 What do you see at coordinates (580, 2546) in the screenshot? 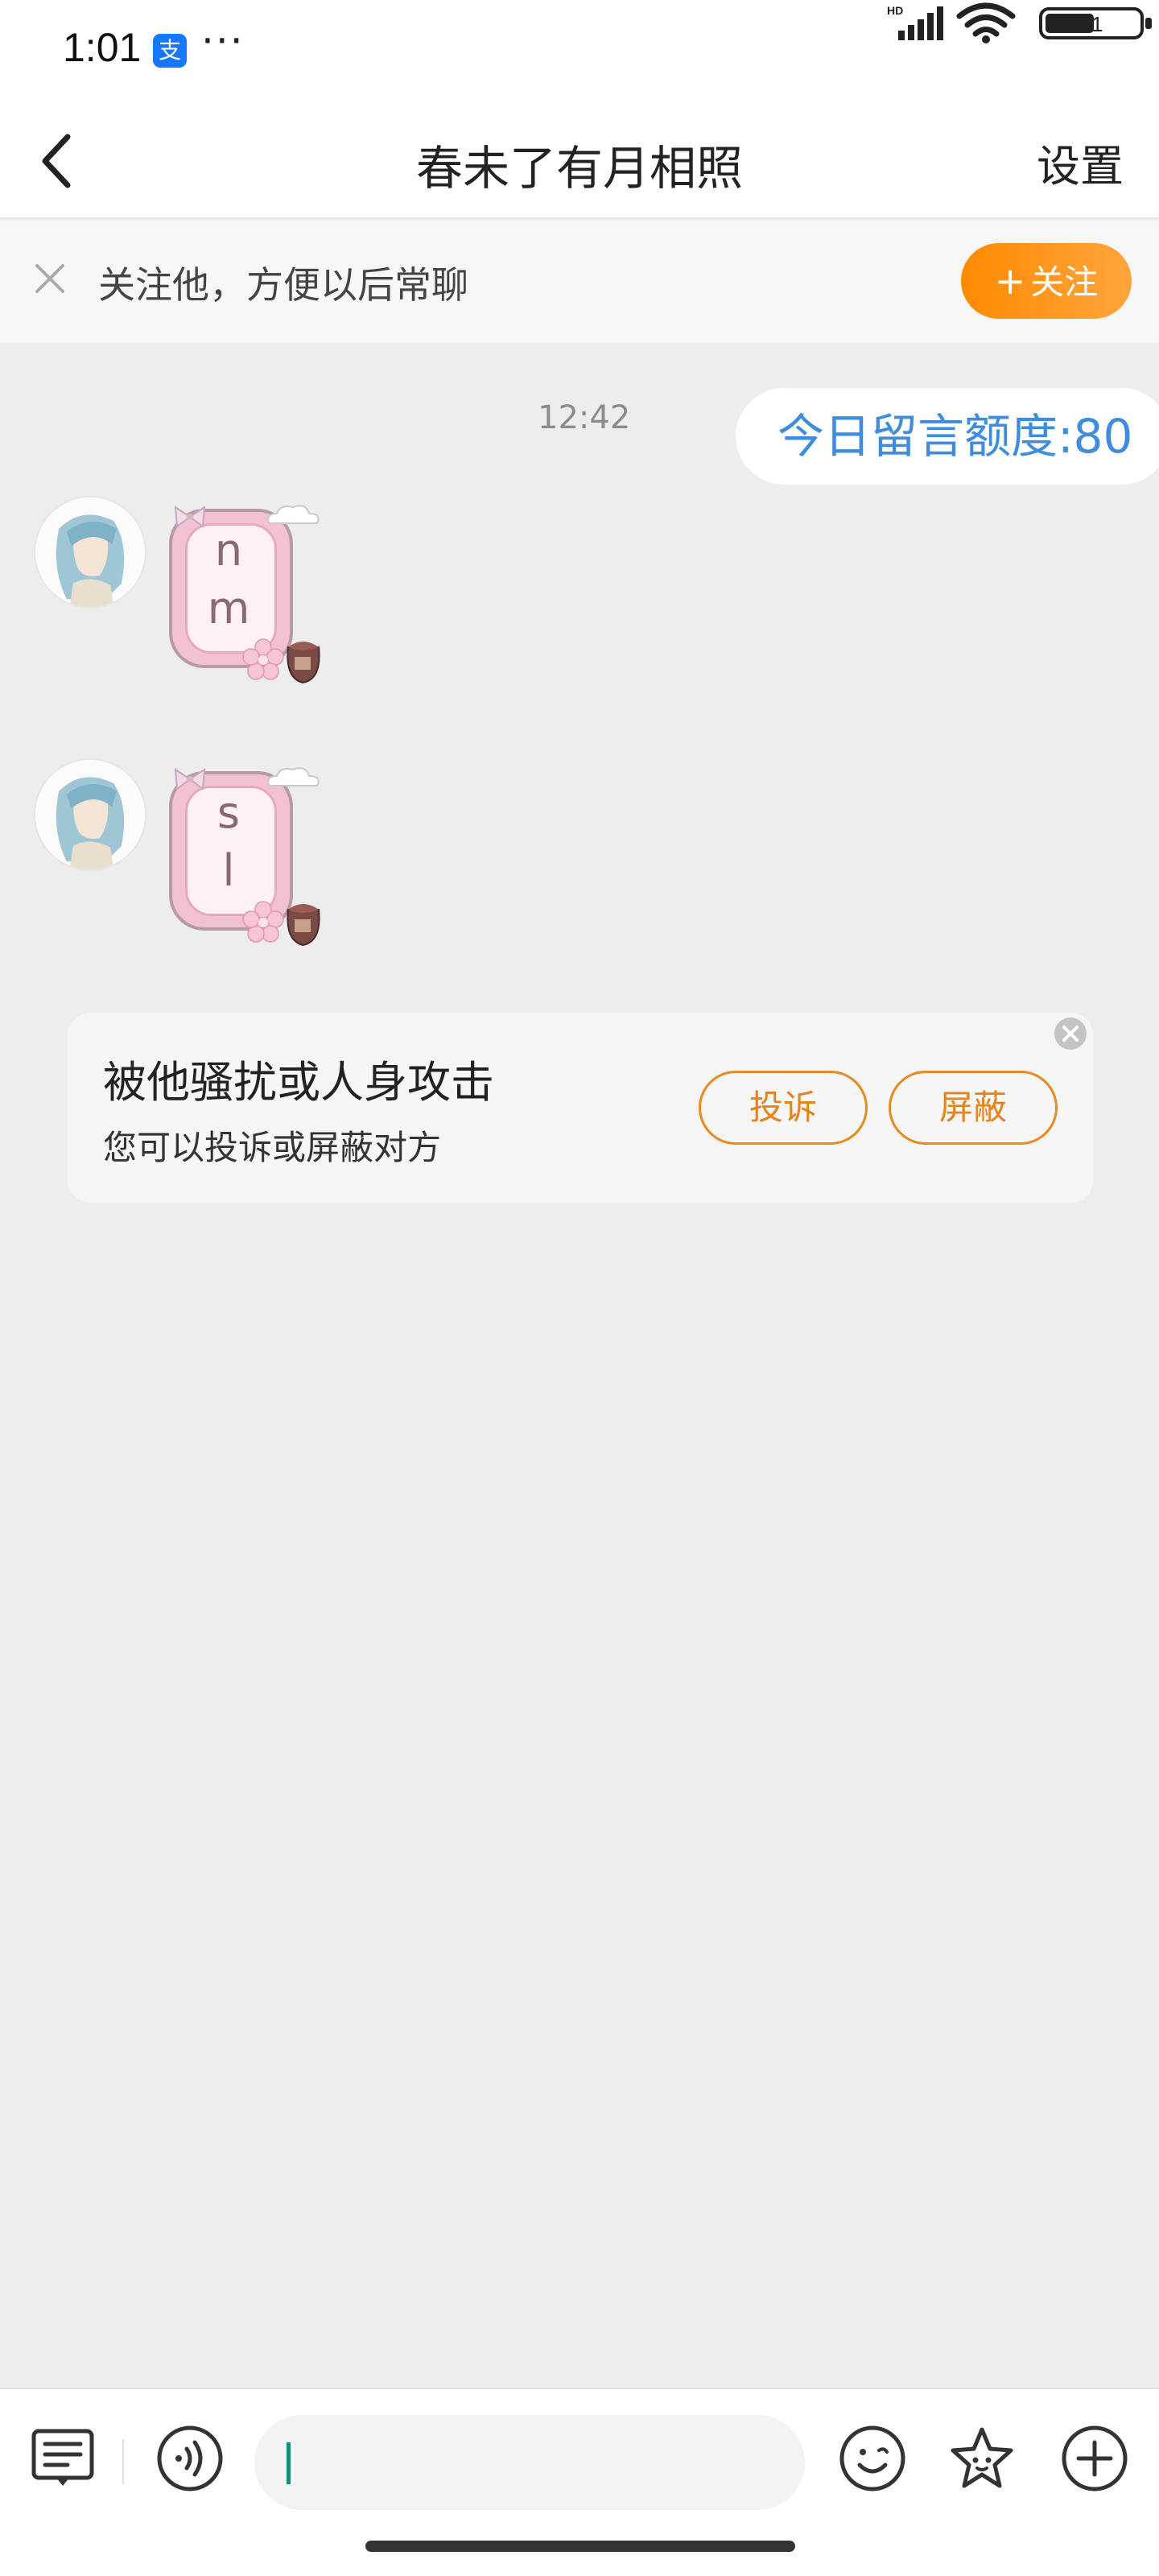
I see `home-indicator` at bounding box center [580, 2546].